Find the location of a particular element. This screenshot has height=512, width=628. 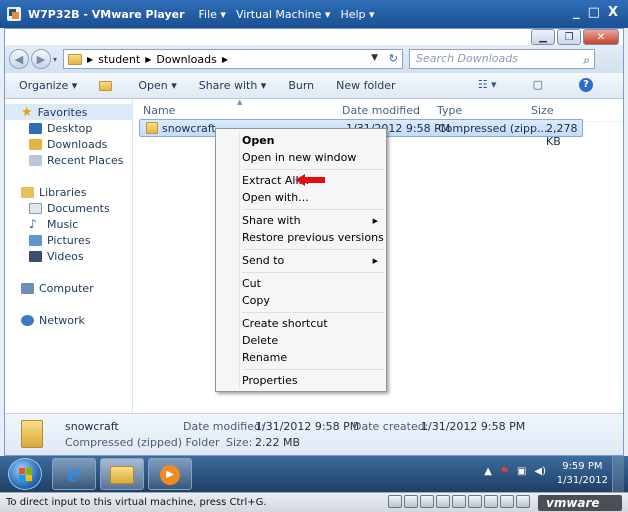

action-center-flag-icon: ⚑ is located at coordinates (504, 471).